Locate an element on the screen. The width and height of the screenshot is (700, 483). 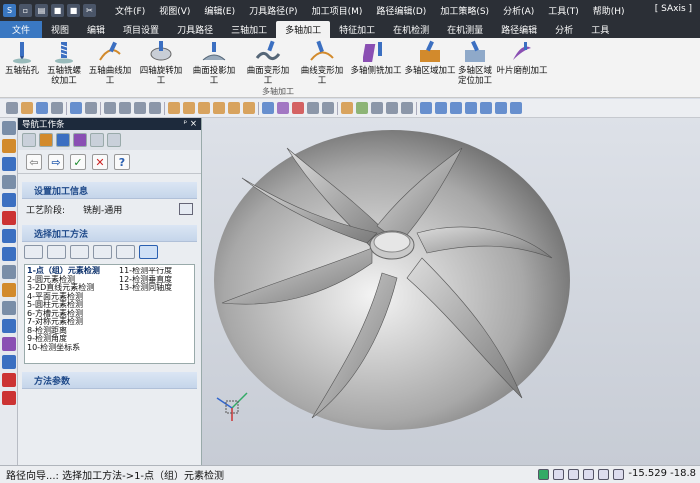
print-icon is located at coordinates (57, 108).